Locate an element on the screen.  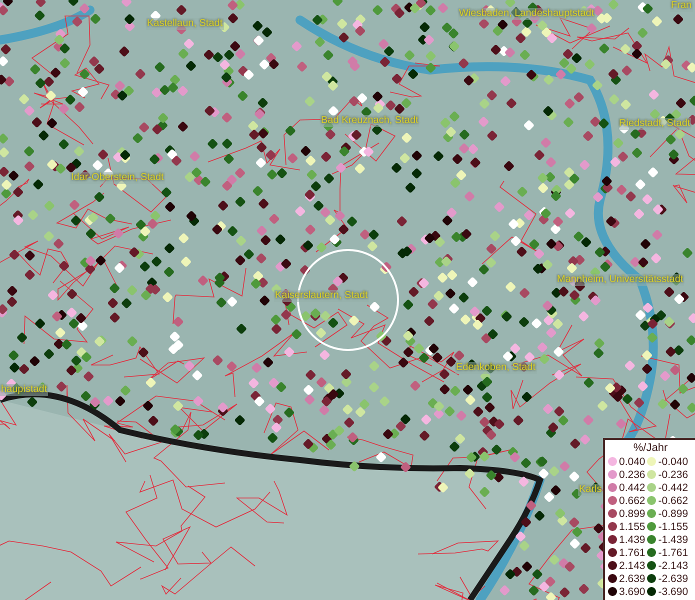
city-label: Bad Kreuznach, Stadt is located at coordinates (370, 121).